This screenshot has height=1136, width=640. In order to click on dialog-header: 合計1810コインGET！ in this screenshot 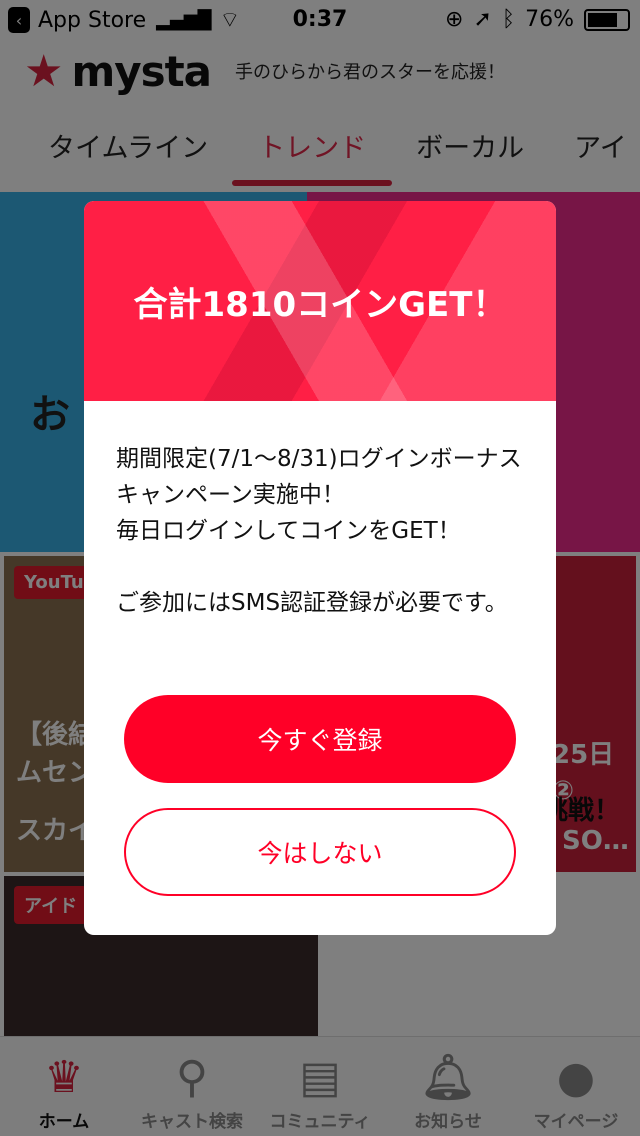, I will do `click(320, 301)`.